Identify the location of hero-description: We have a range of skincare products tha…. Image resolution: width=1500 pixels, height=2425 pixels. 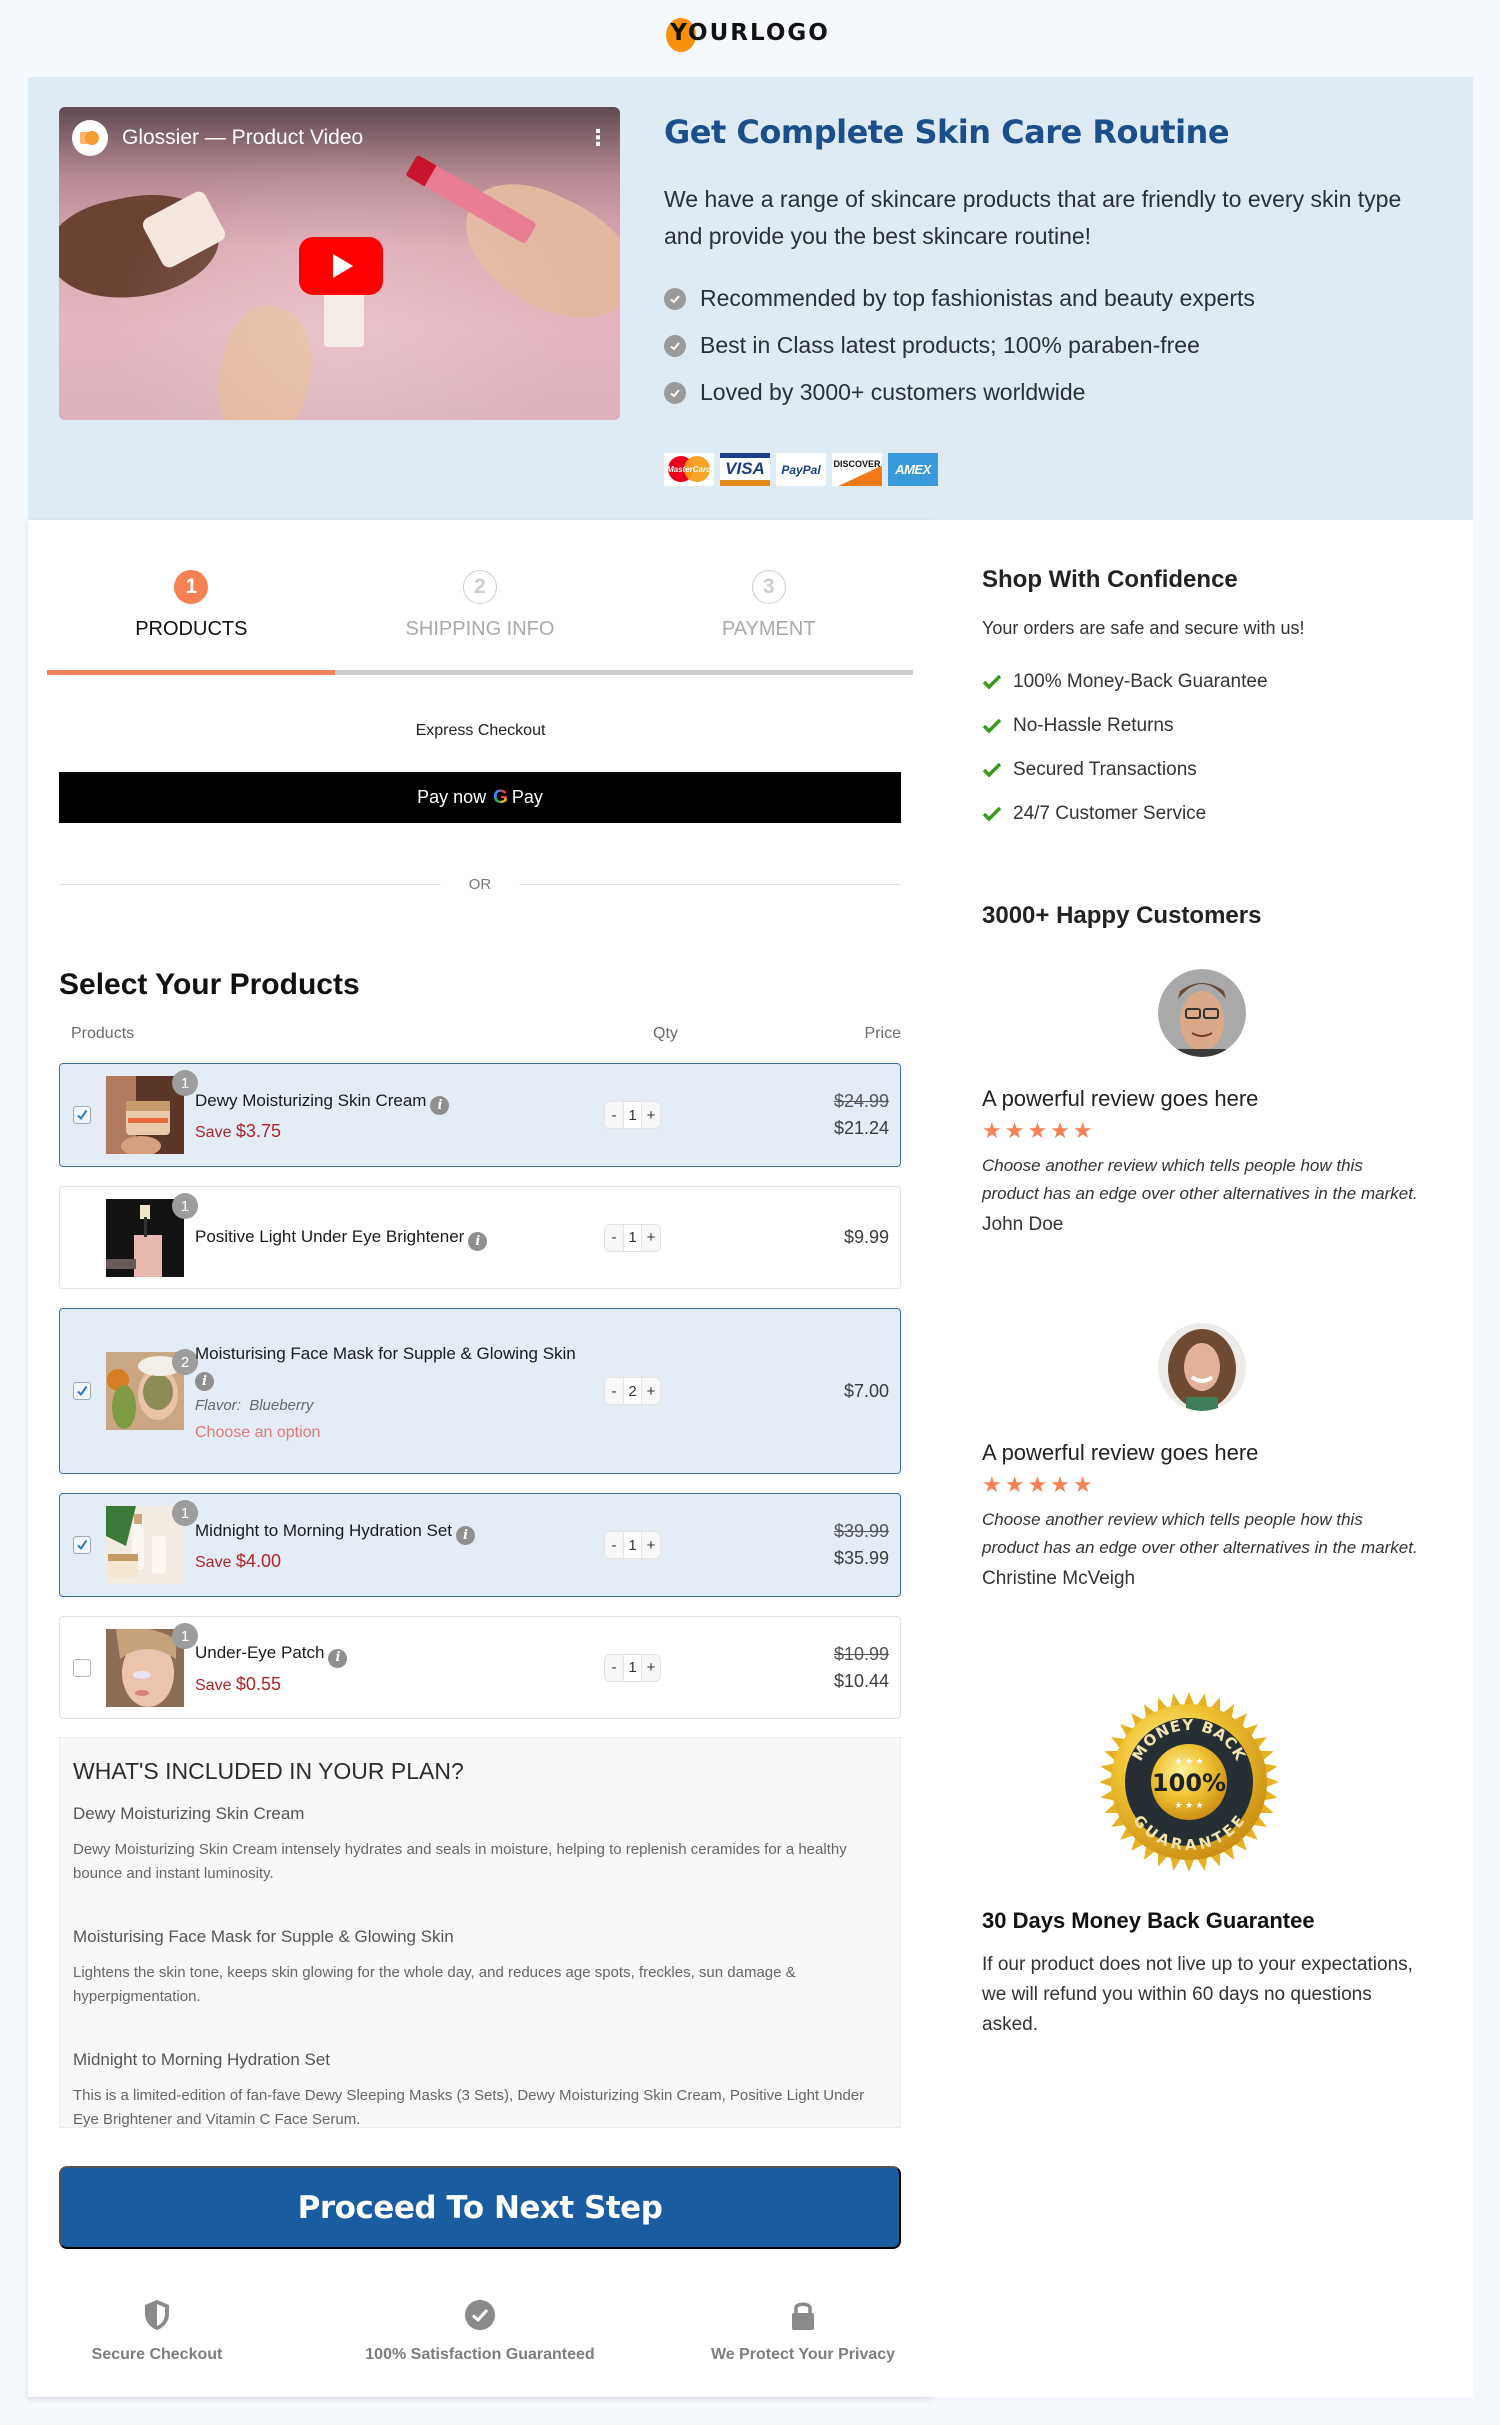
(1033, 217).